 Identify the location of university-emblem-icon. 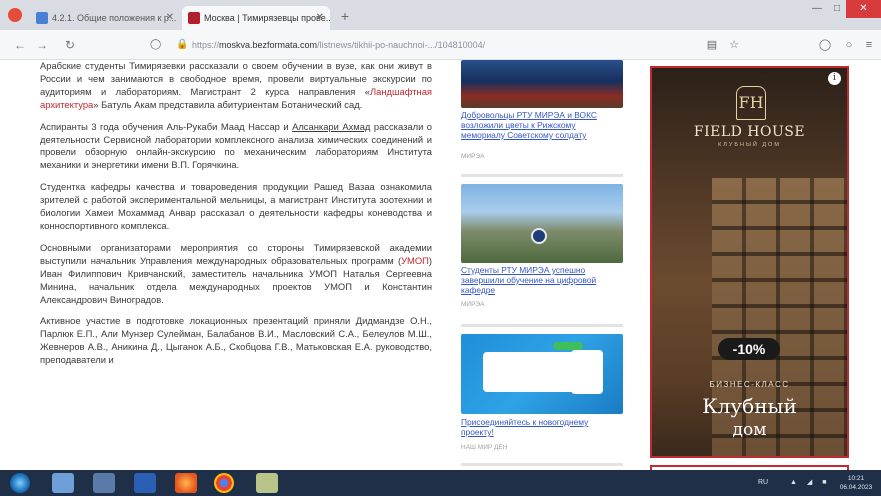
(539, 236).